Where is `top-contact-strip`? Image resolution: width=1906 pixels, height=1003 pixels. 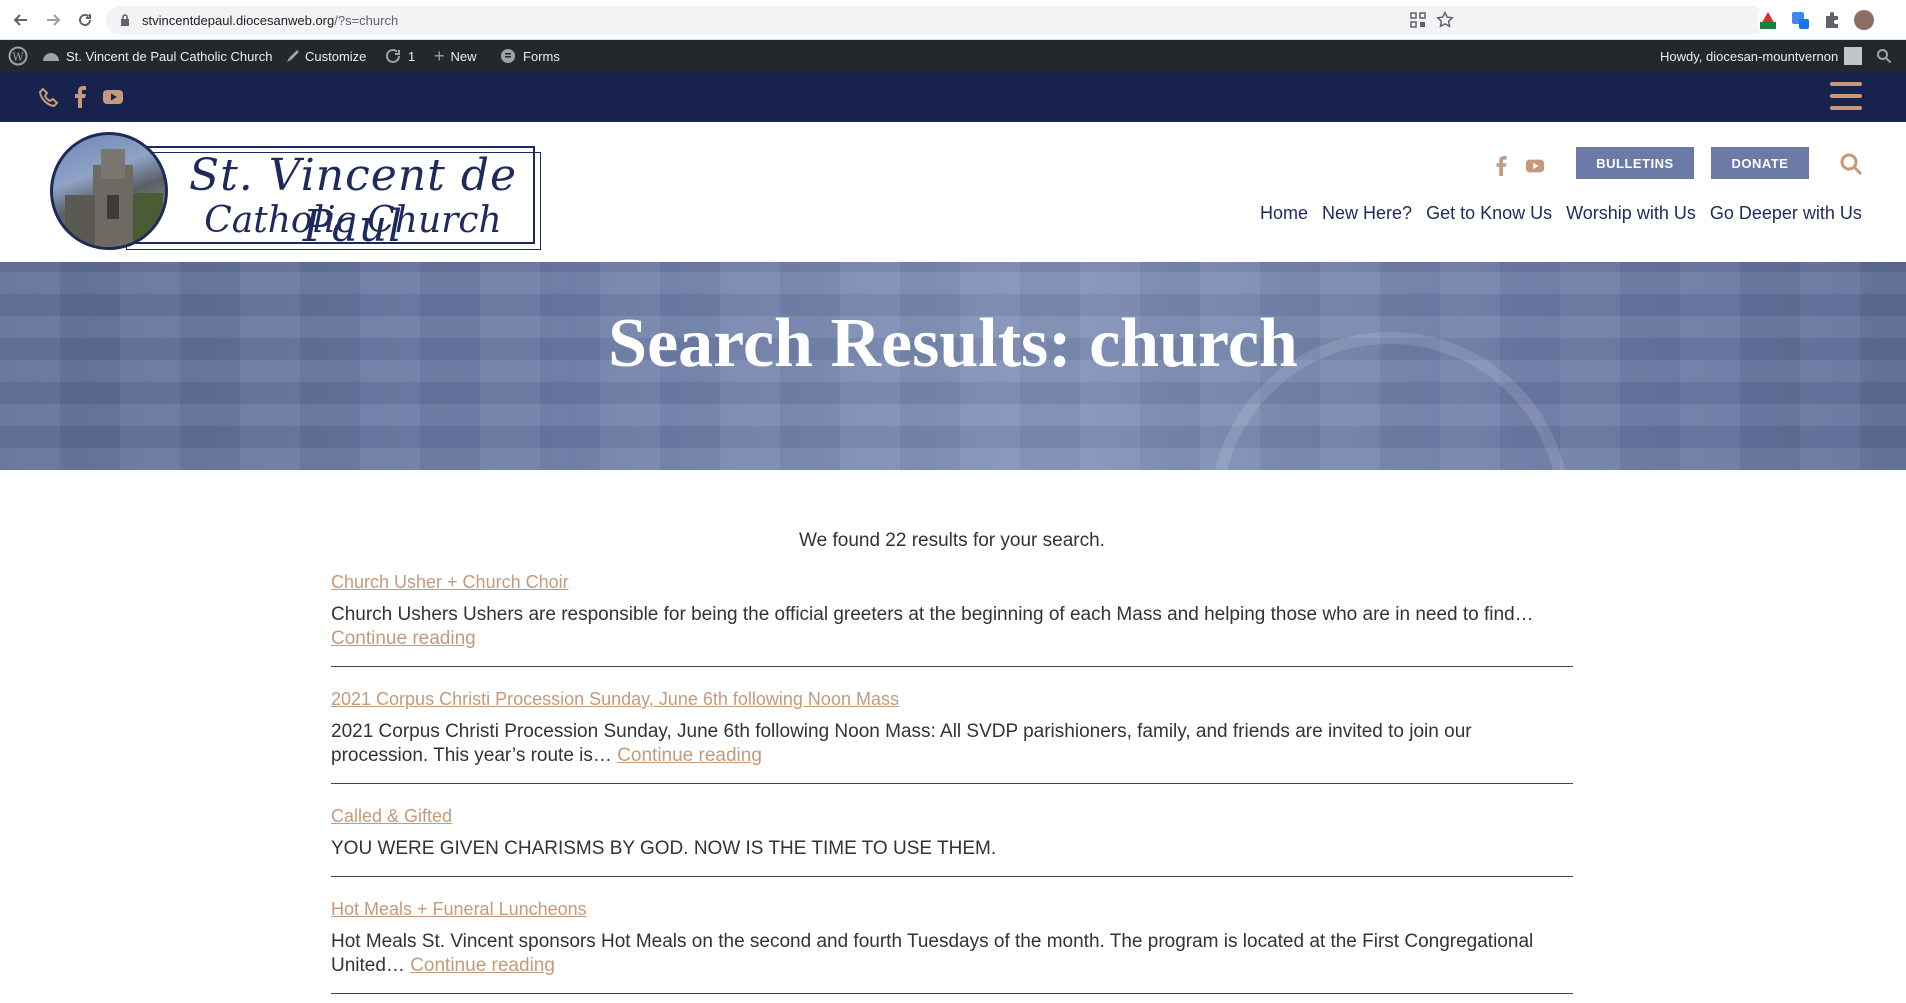 top-contact-strip is located at coordinates (953, 97).